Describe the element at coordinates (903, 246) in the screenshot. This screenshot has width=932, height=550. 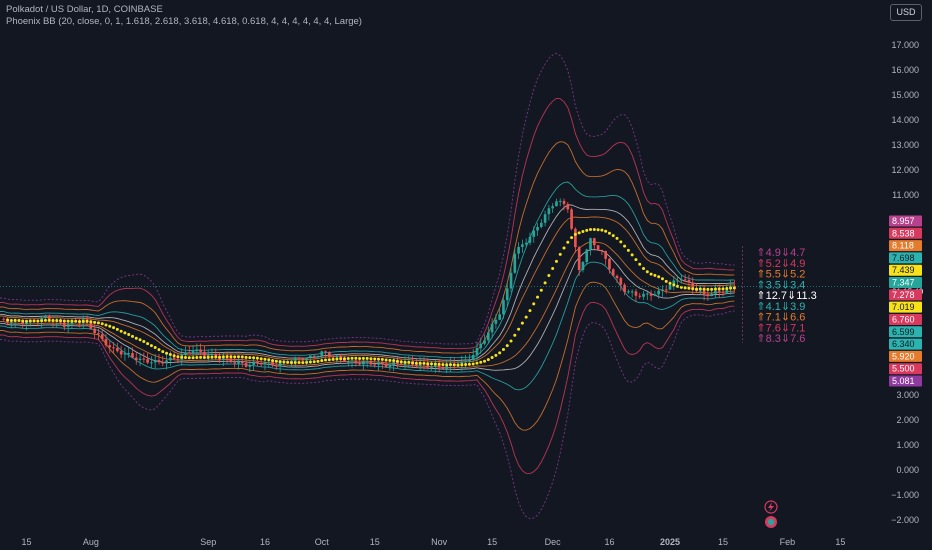
I see `price-tag-label: 8.118` at that location.